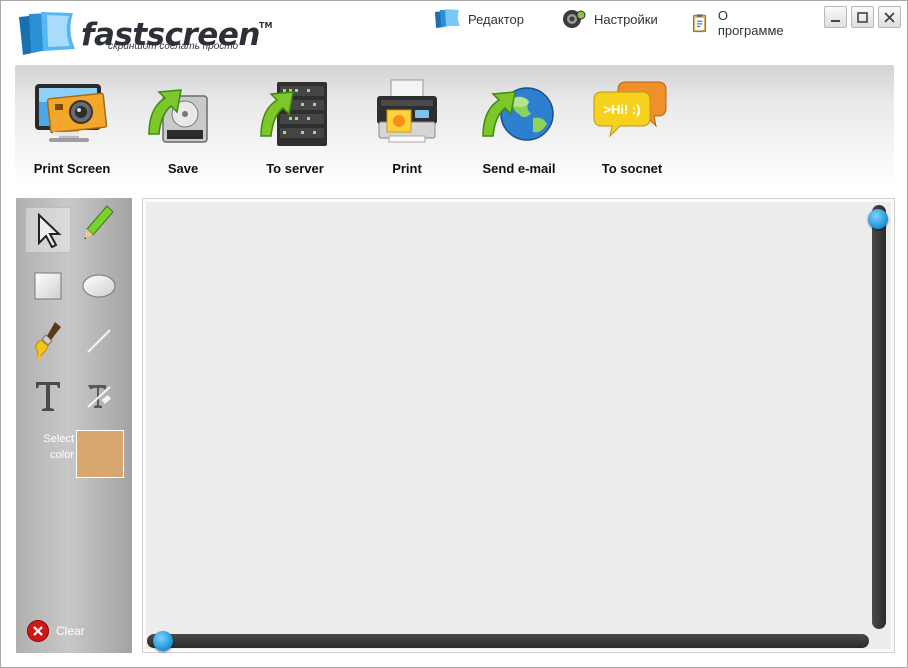 The image size is (908, 668). I want to click on ellipse-tool, so click(99, 286).